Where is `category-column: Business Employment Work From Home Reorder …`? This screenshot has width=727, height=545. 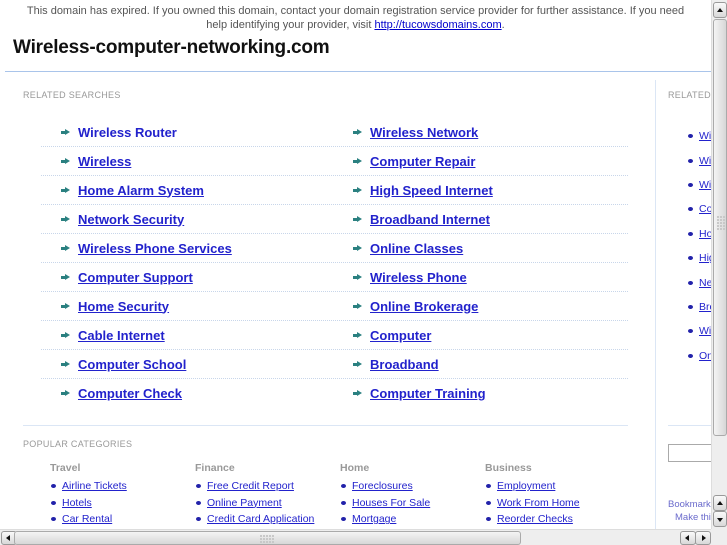
category-column: Business Employment Work From Home Reorder … is located at coordinates (557, 495).